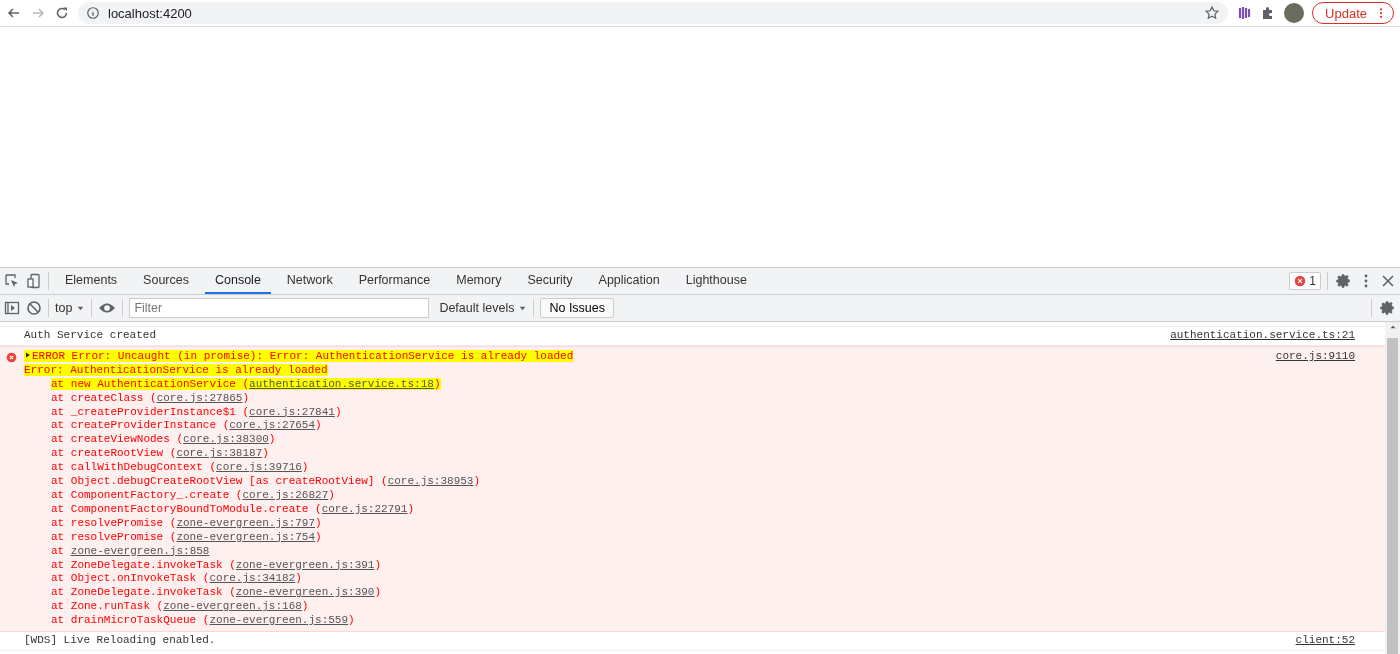 This screenshot has width=1400, height=654. Describe the element at coordinates (233, 508) in the screenshot. I see `stack-frame: at ComponentFactoryBoundToModule.create (core.js:22791)` at that location.